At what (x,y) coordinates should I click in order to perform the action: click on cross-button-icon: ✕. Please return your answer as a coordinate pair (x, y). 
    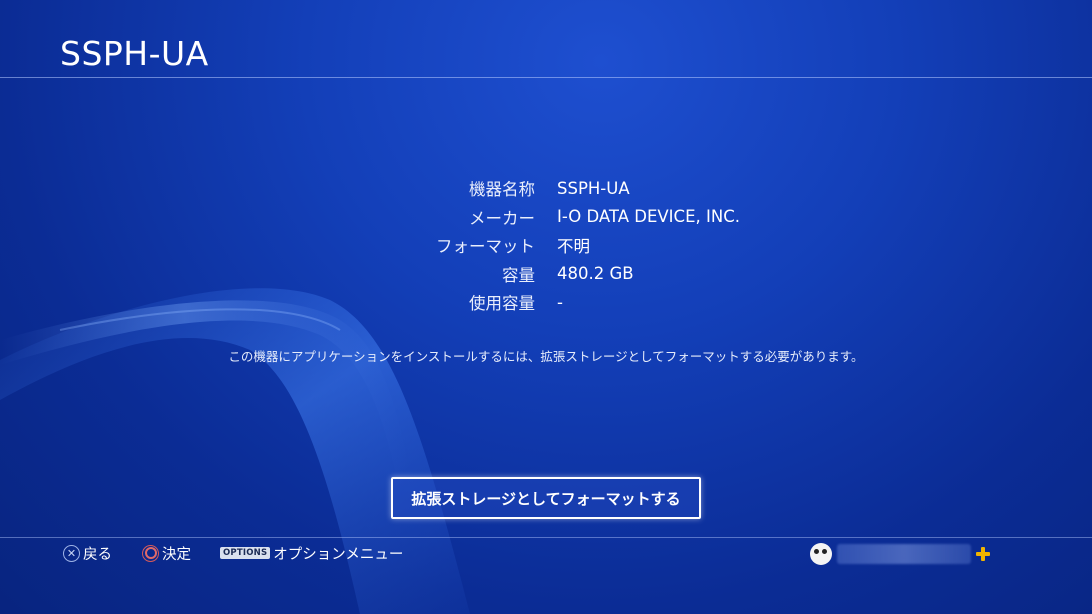
    Looking at the image, I should click on (71, 553).